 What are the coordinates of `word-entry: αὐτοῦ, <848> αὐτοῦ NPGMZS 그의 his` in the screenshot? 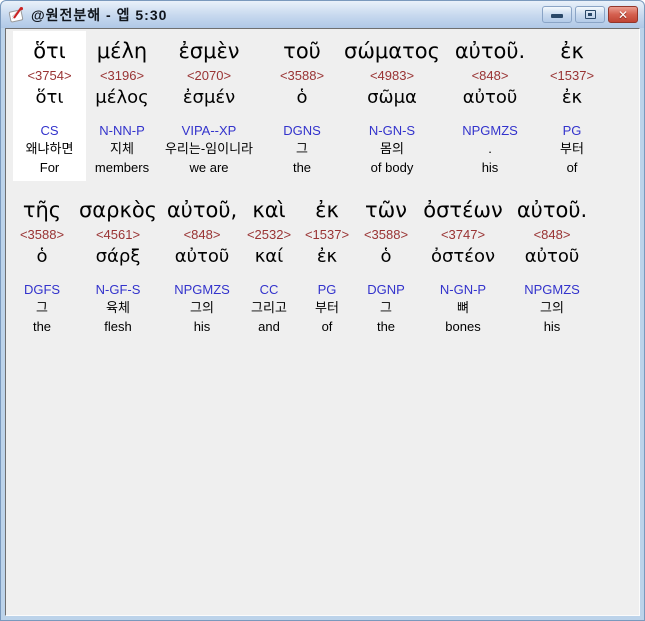 It's located at (202, 265).